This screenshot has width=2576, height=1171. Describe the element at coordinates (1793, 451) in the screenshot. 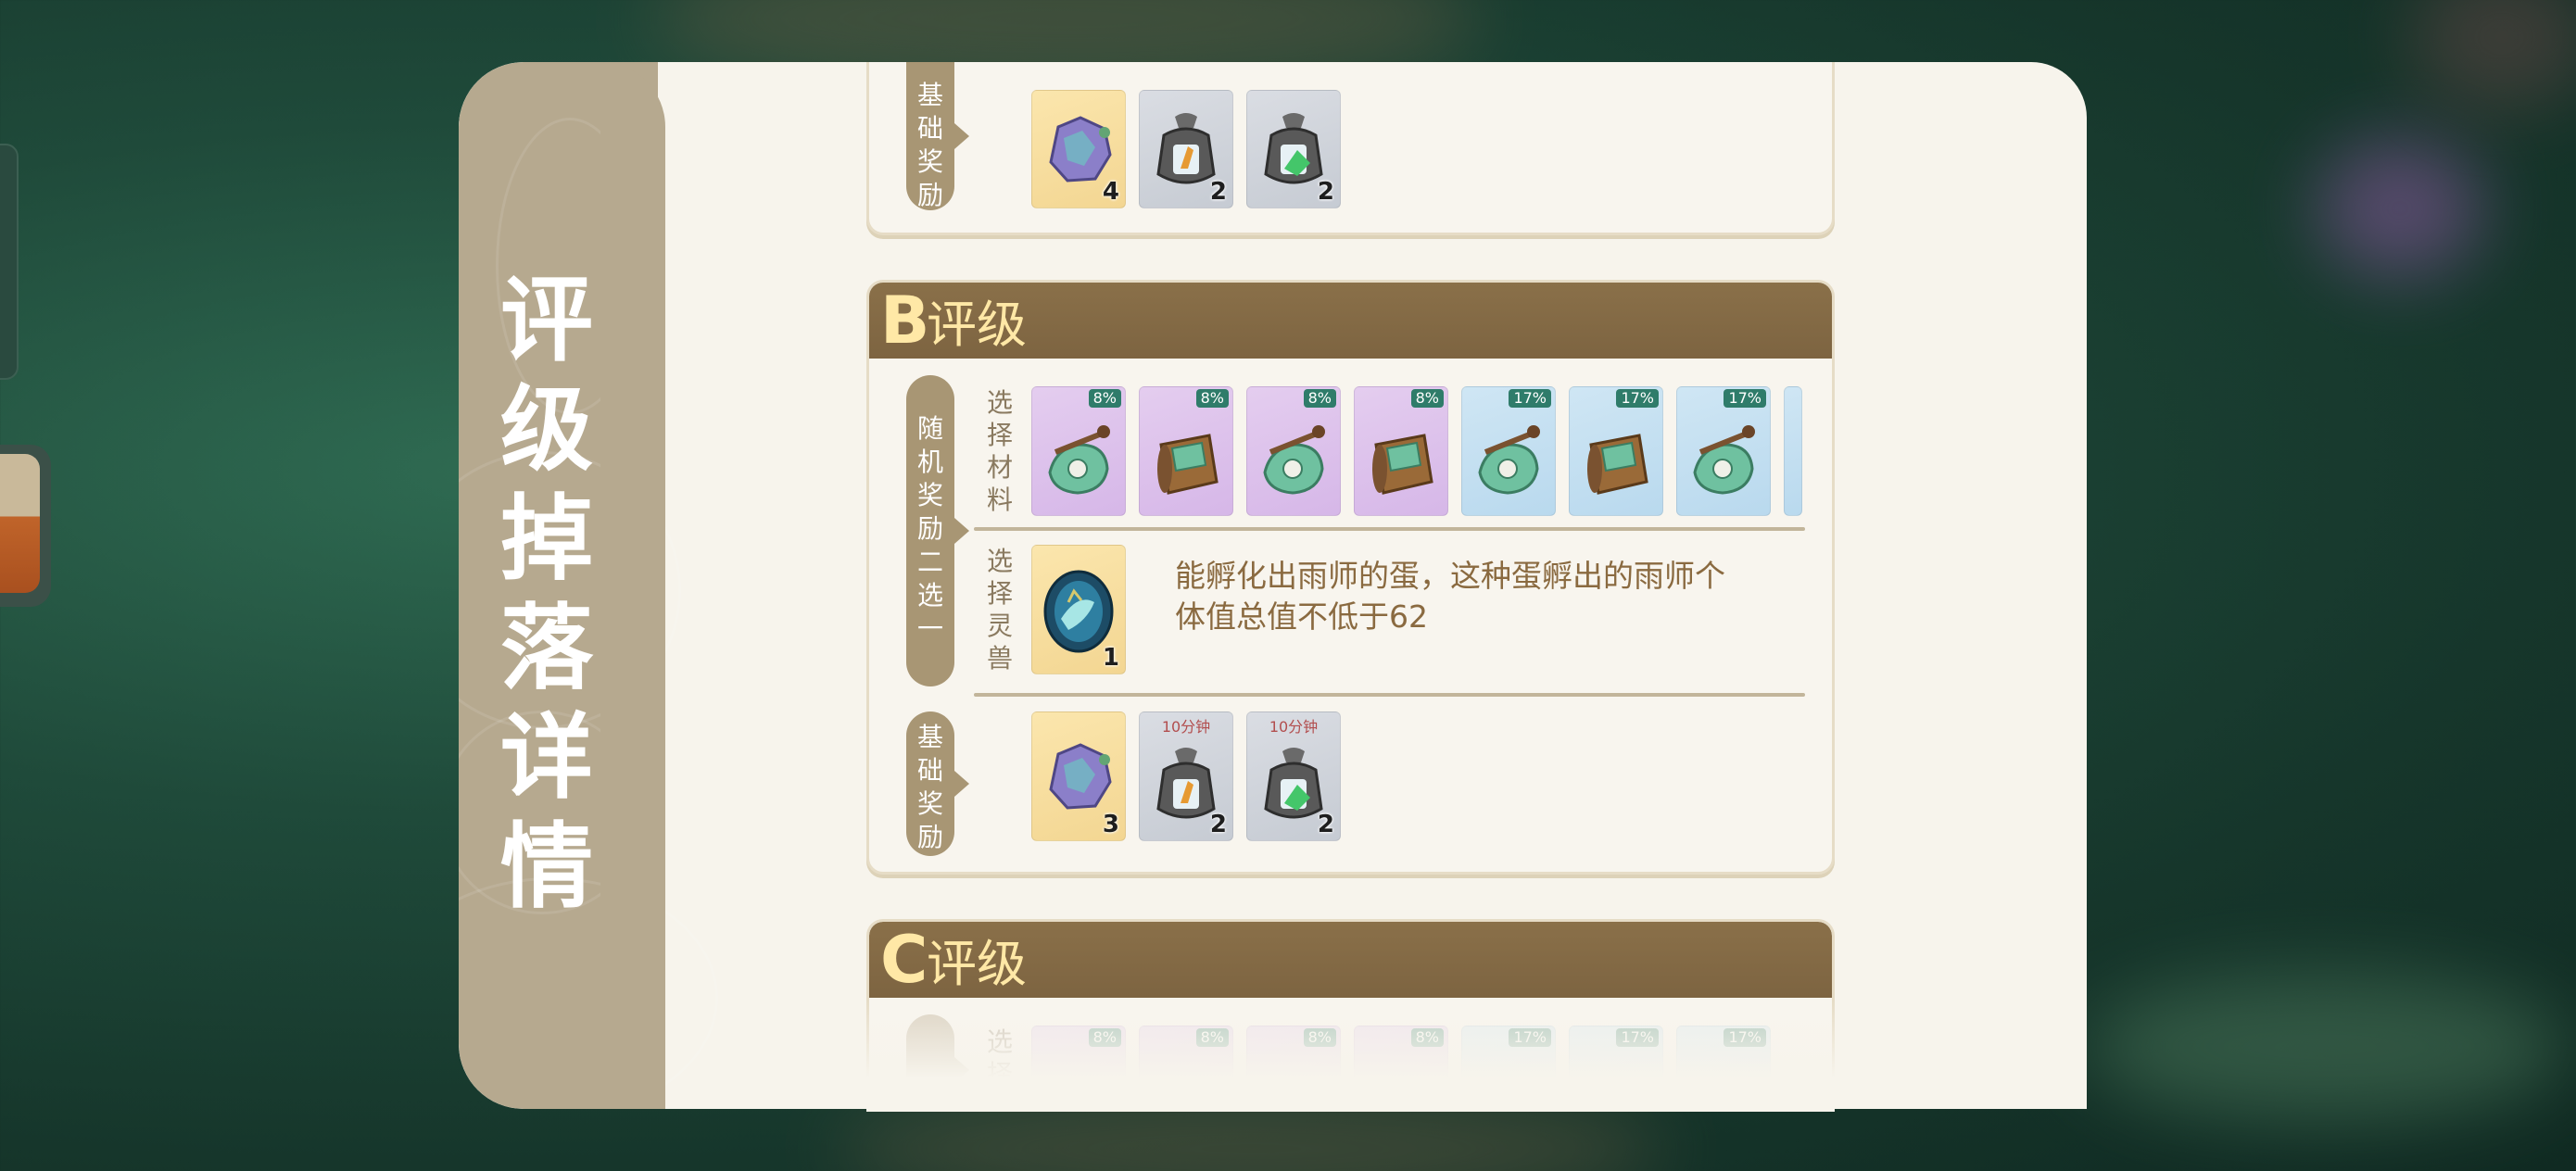

I see `material-option-item-partial` at that location.